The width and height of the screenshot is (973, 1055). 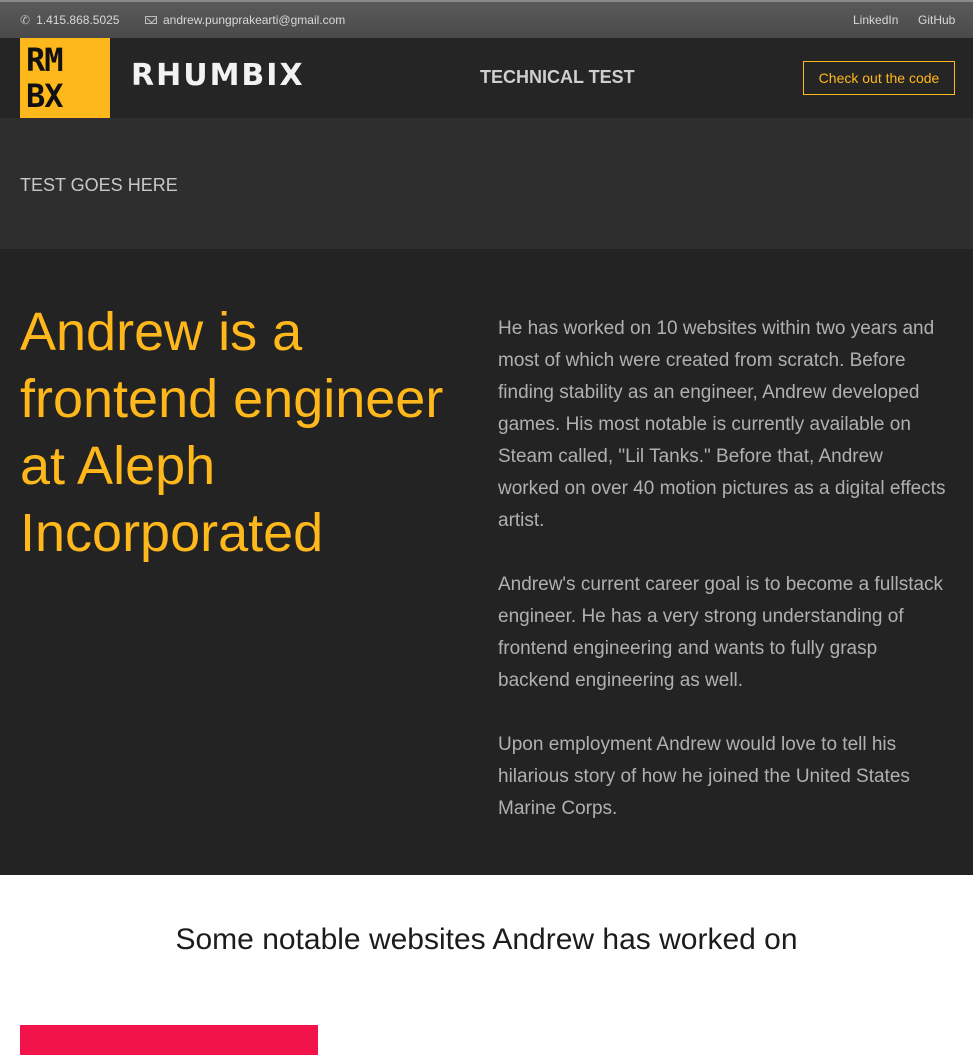 What do you see at coordinates (45, 60) in the screenshot?
I see `logo-row-1: RM` at bounding box center [45, 60].